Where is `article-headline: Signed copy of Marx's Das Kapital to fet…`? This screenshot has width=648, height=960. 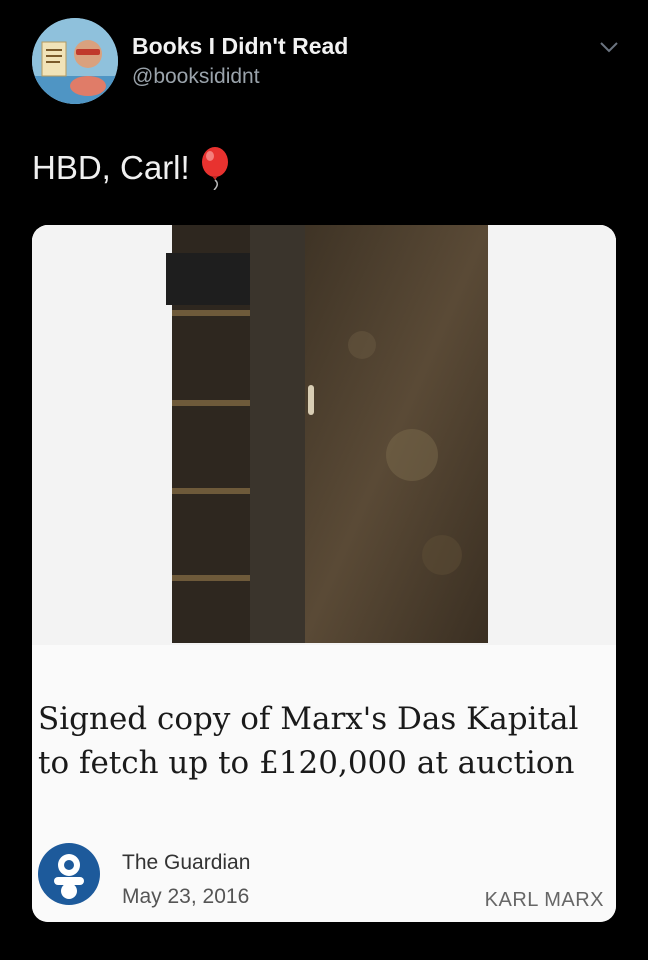
article-headline: Signed copy of Marx's Das Kapital to fet… is located at coordinates (323, 741).